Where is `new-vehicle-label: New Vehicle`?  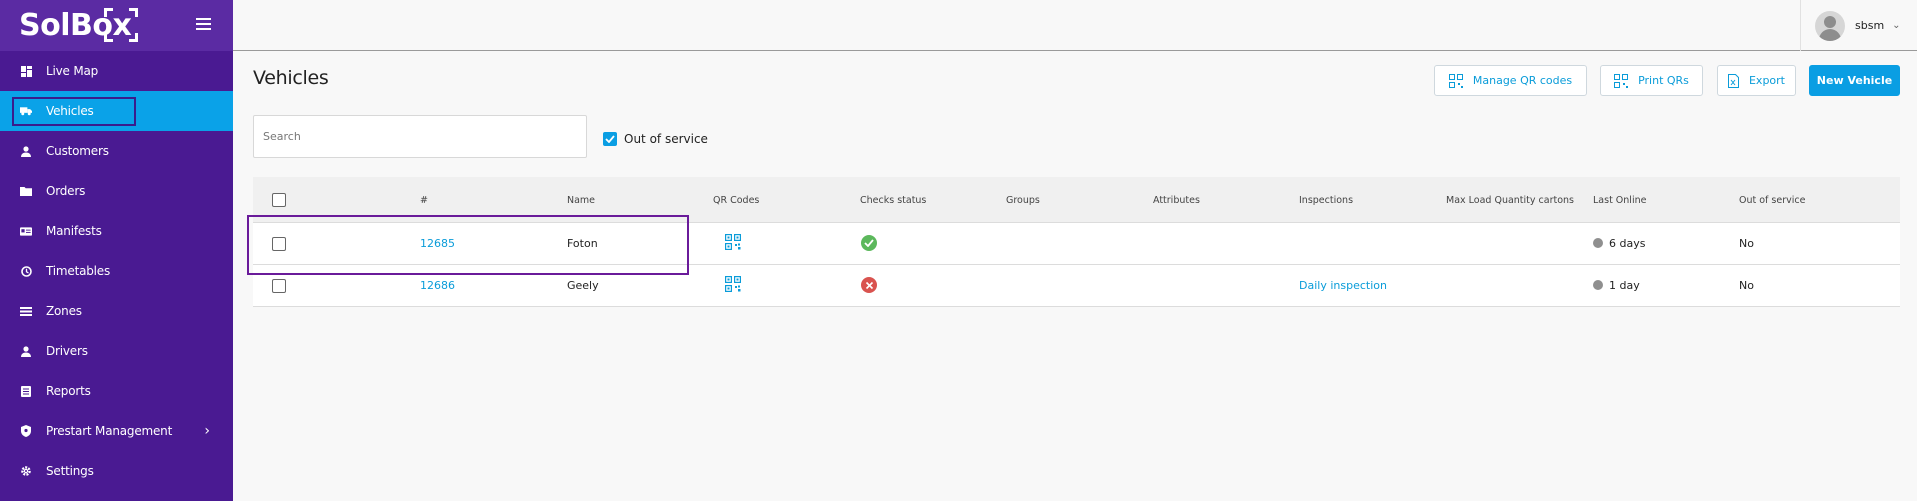 new-vehicle-label: New Vehicle is located at coordinates (1854, 80).